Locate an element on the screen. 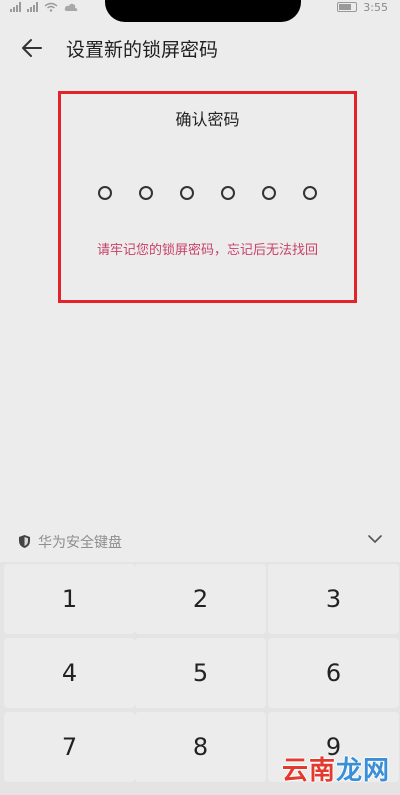 This screenshot has height=795, width=400. keyboard-header: 华为安全键盘 is located at coordinates (200, 542).